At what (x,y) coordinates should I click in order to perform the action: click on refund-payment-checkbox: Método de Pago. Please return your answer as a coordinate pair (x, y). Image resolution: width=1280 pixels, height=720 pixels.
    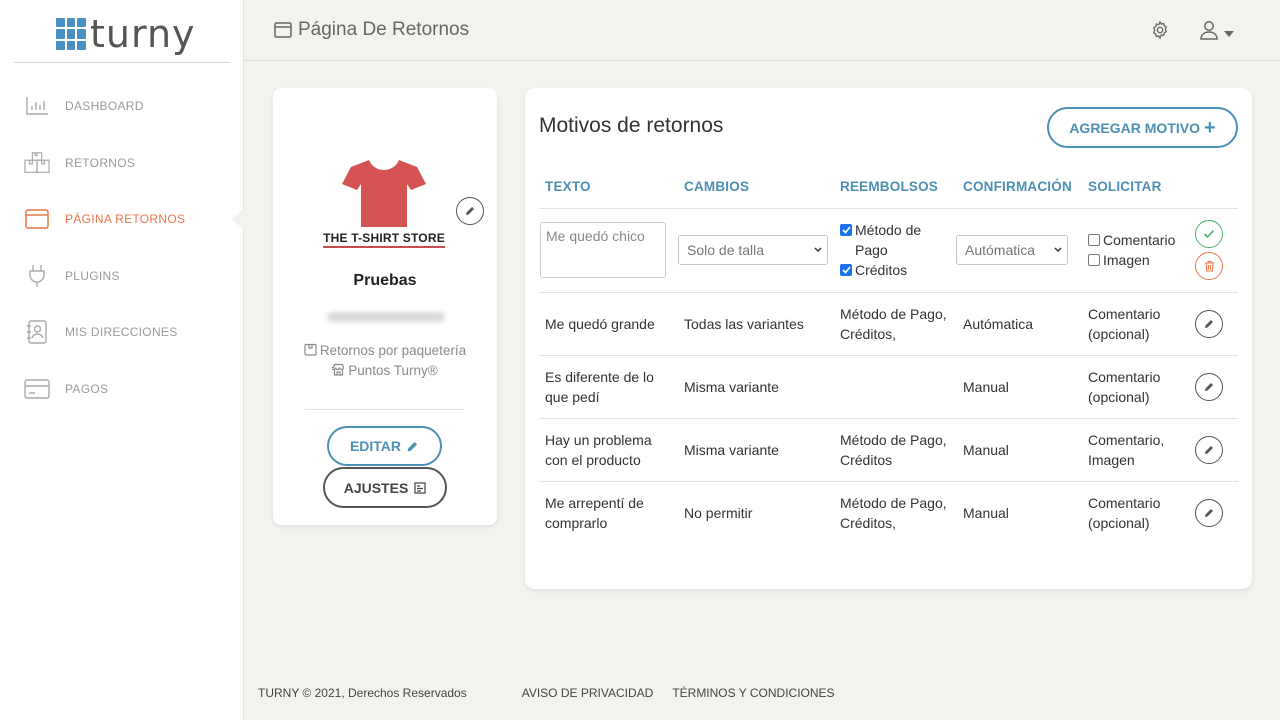
    Looking at the image, I should click on (898, 240).